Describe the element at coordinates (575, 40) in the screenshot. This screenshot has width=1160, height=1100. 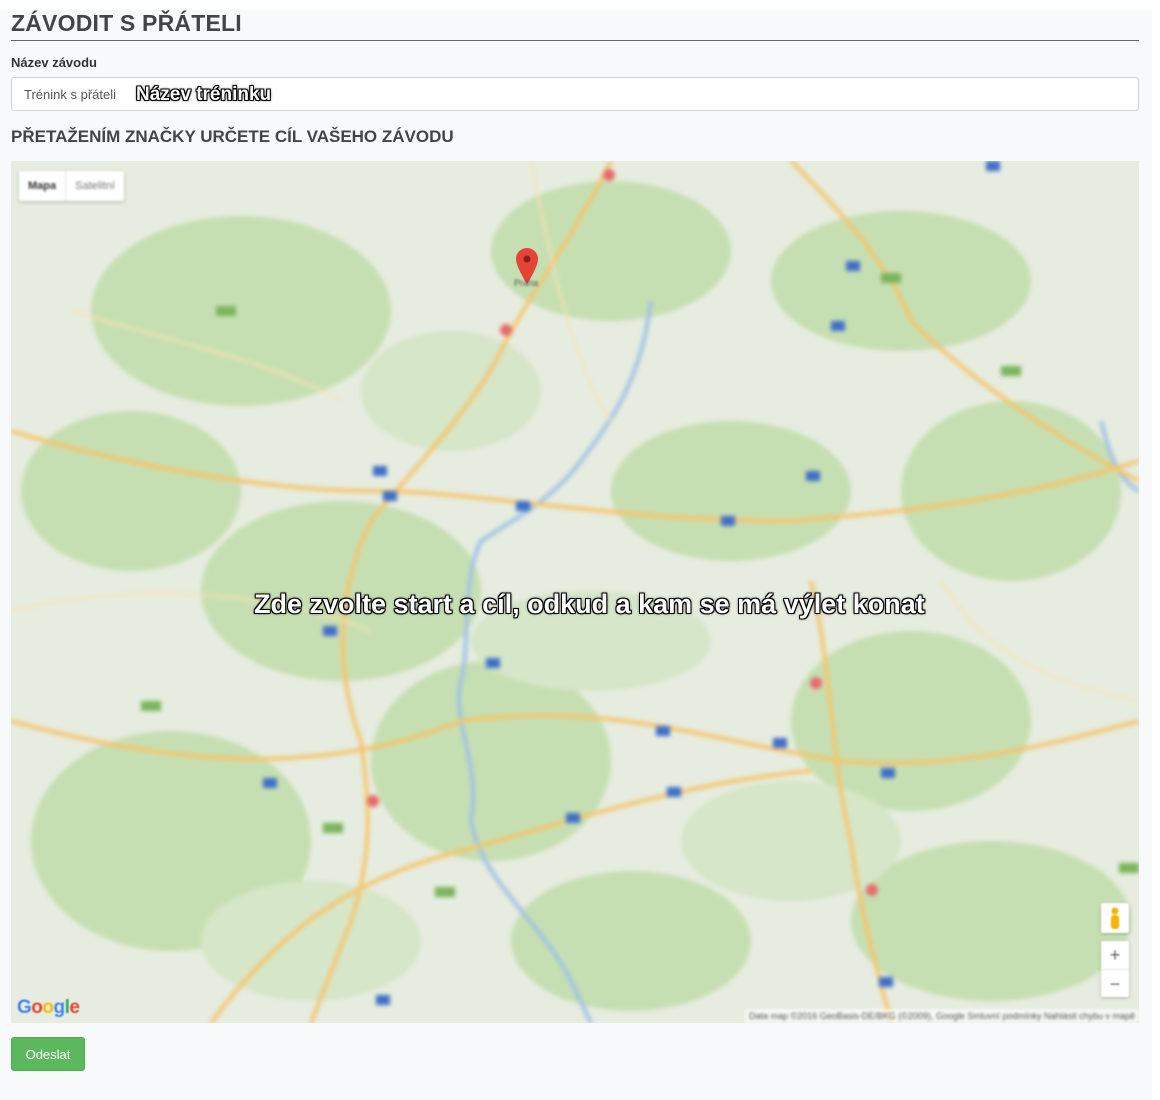
I see `title-divider` at that location.